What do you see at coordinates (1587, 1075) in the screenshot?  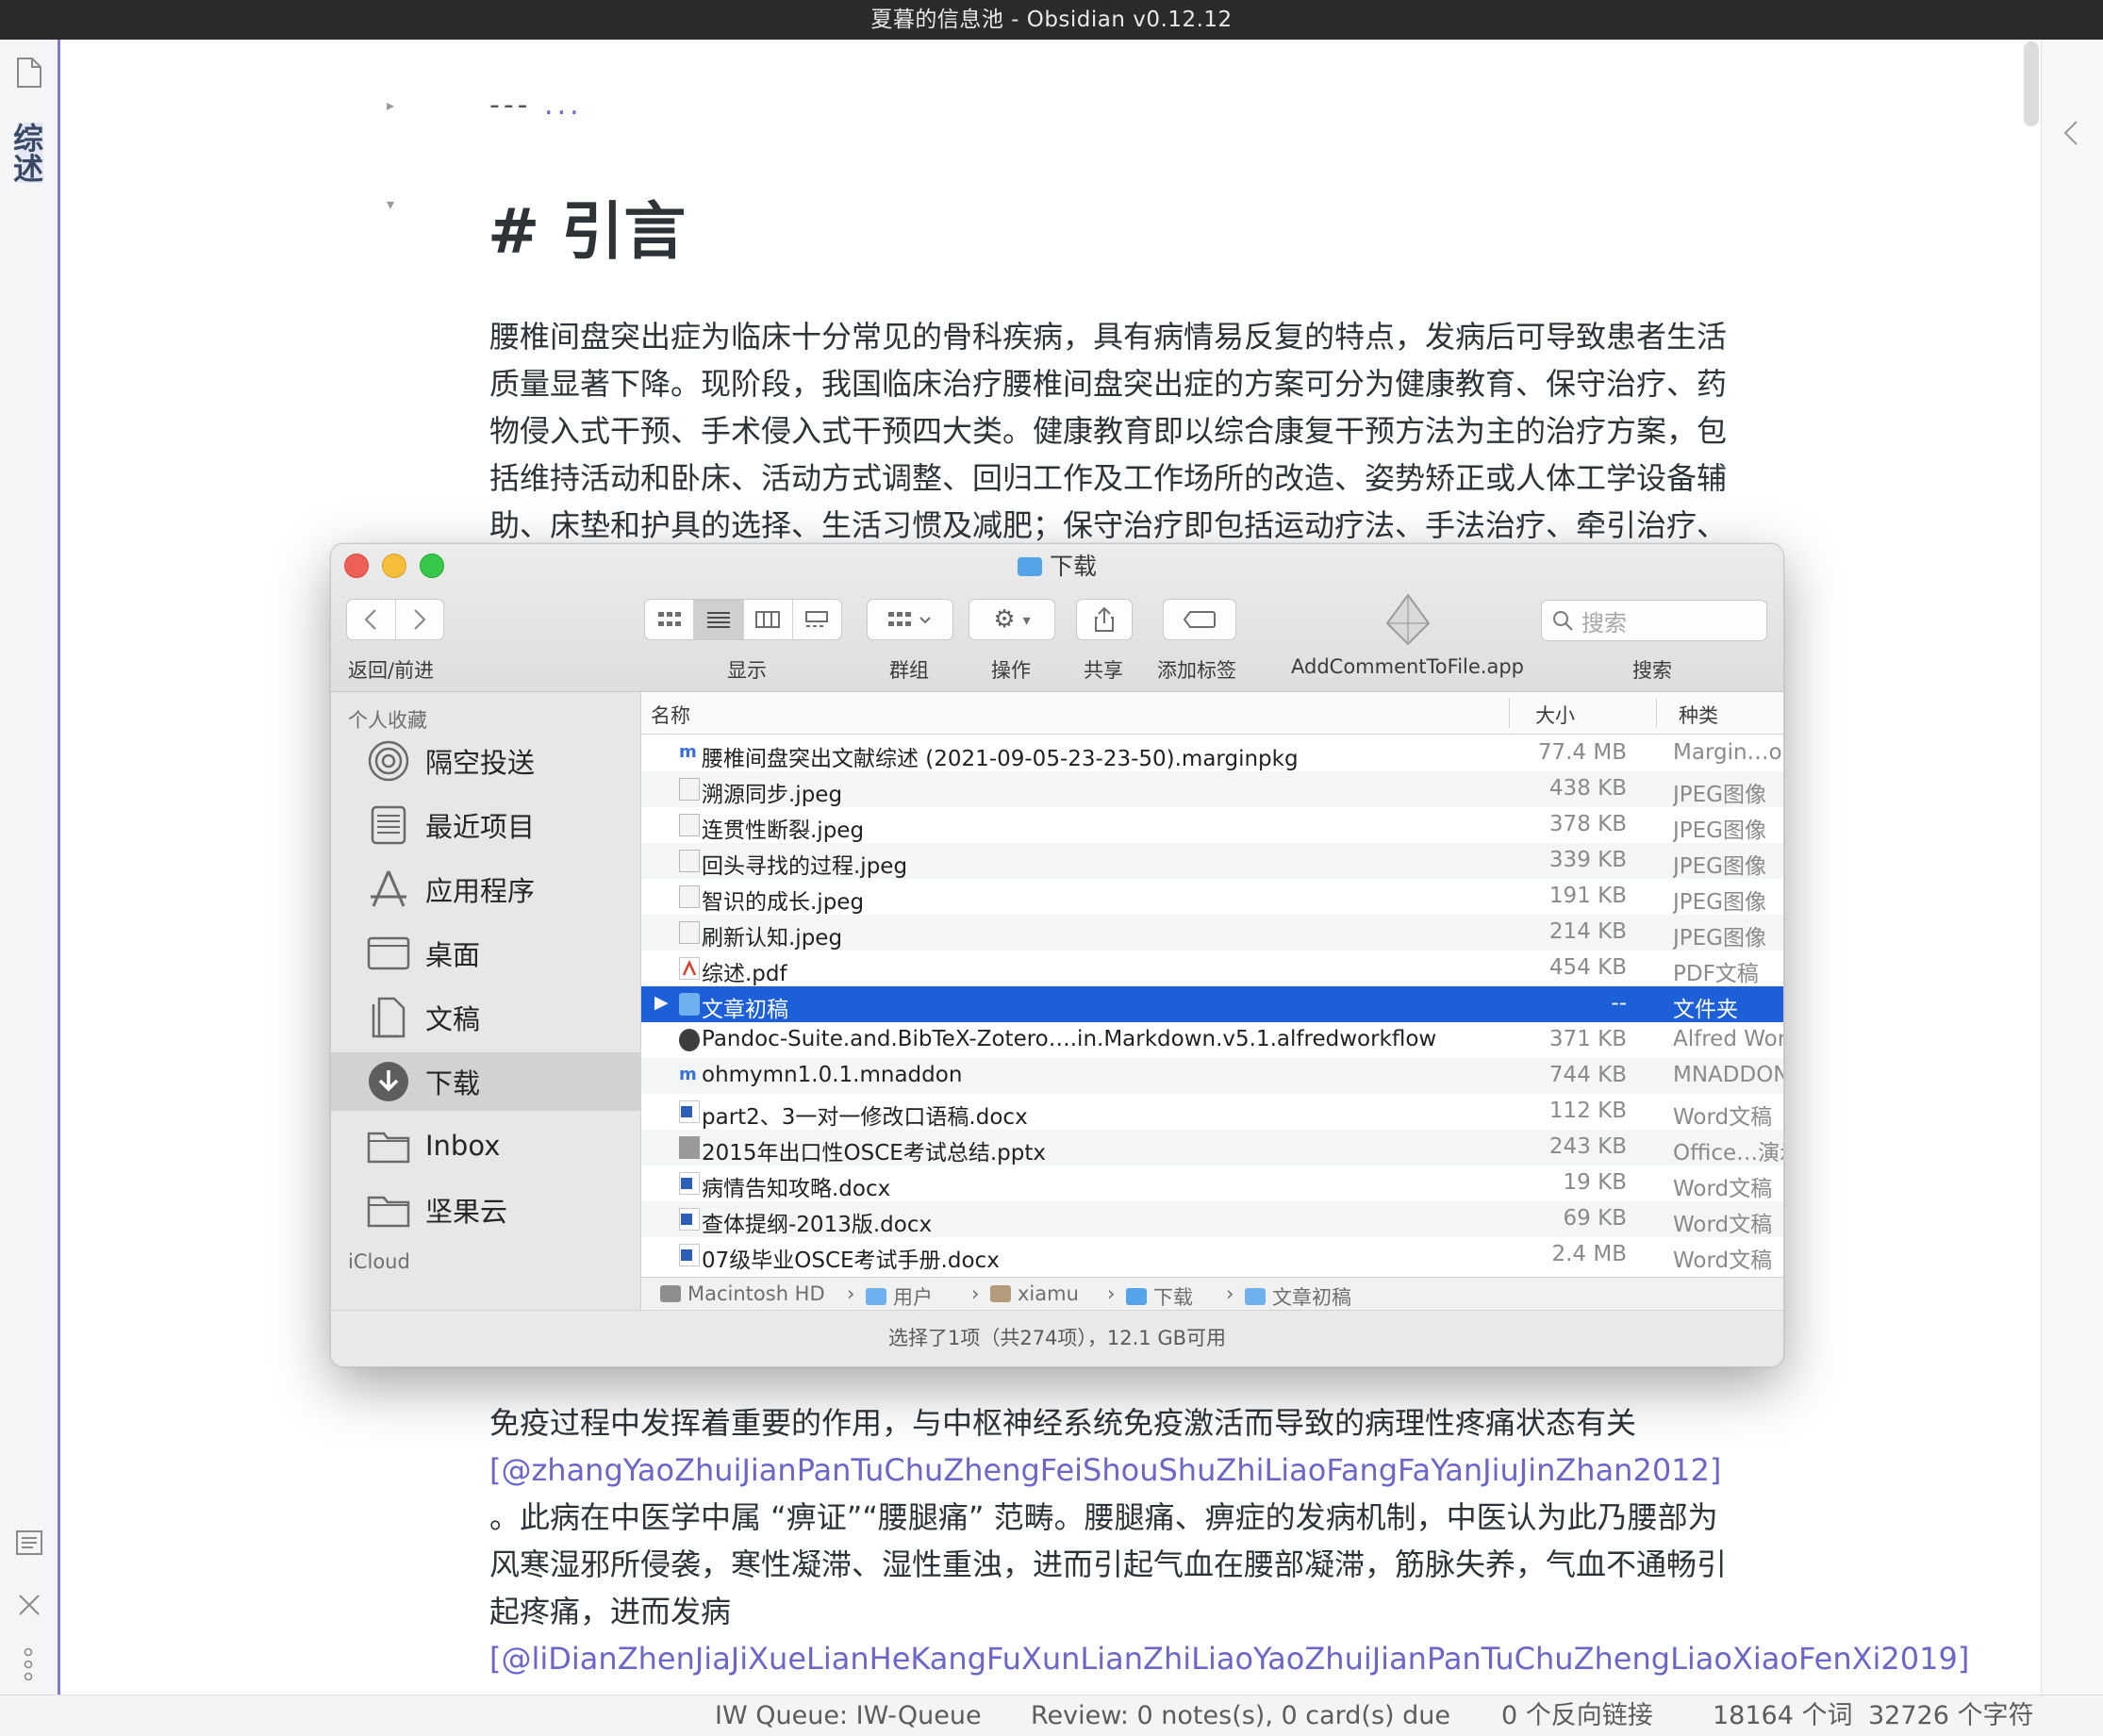 I see `file-size: 744 KB` at bounding box center [1587, 1075].